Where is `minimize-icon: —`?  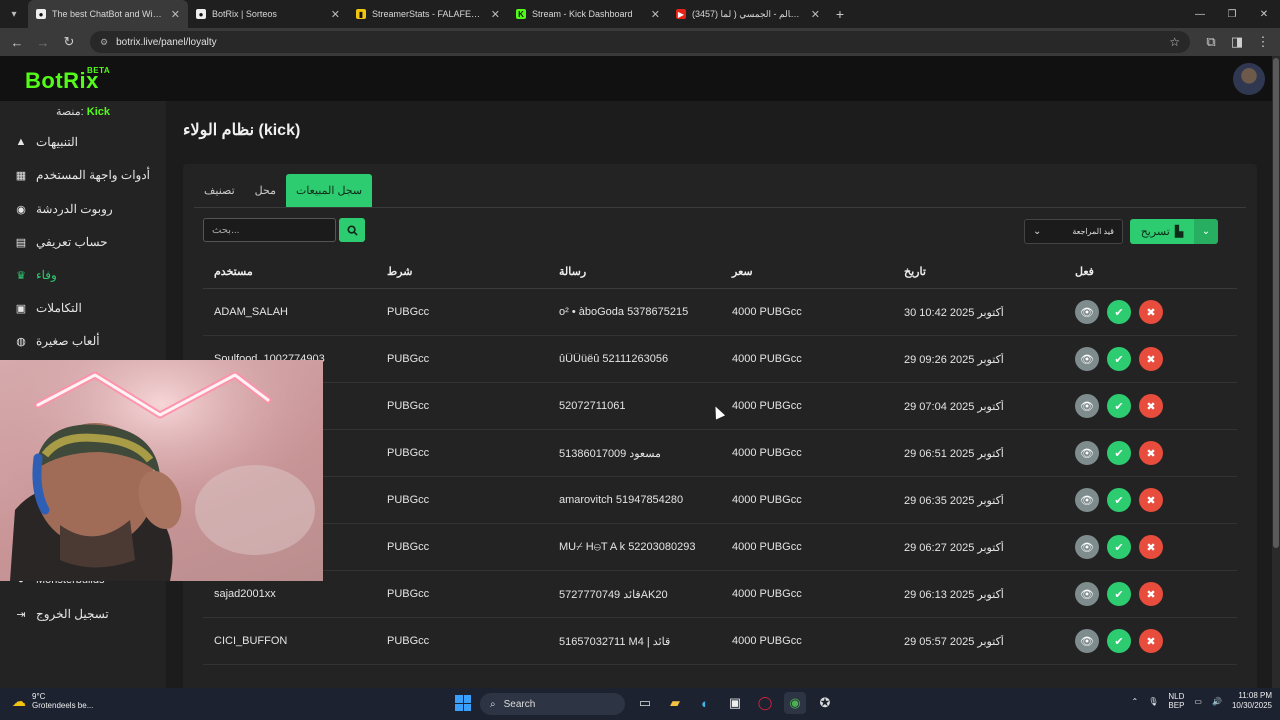 minimize-icon: — is located at coordinates (1200, 14).